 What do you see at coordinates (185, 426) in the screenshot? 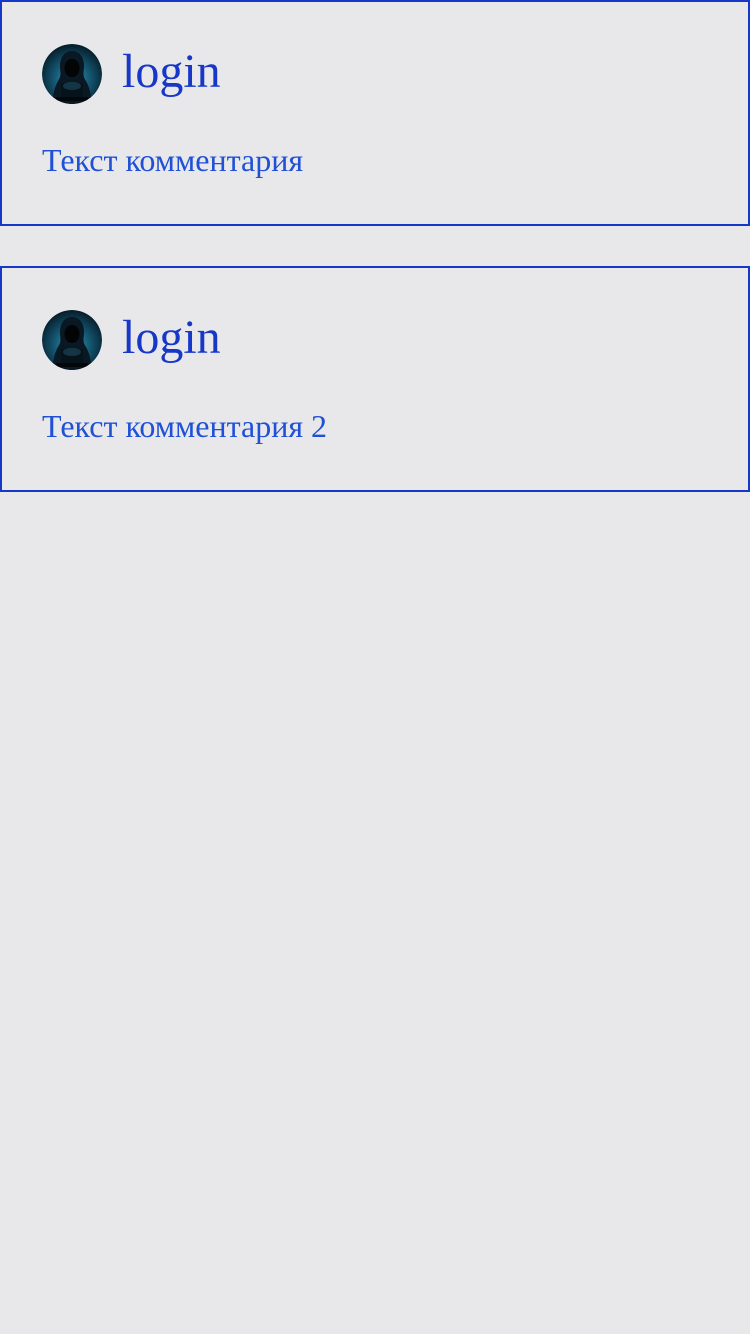
I see `comment-text: Текст комментария 2` at bounding box center [185, 426].